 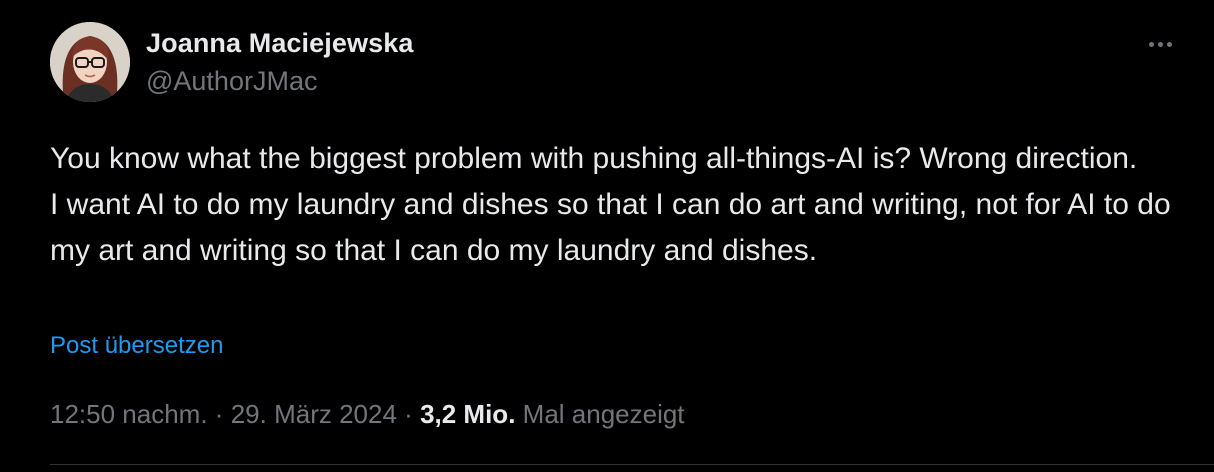 I want to click on avatar, so click(x=90, y=62).